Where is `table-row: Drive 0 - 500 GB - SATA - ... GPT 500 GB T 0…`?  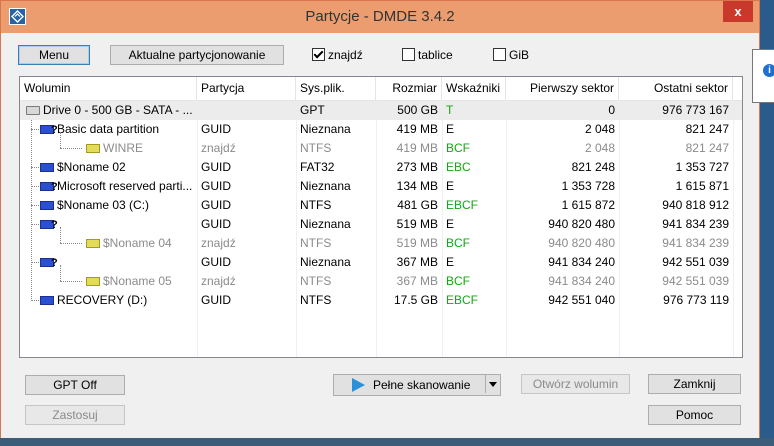
table-row: Drive 0 - 500 GB - SATA - ... GPT 500 GB T 0… is located at coordinates (381, 110).